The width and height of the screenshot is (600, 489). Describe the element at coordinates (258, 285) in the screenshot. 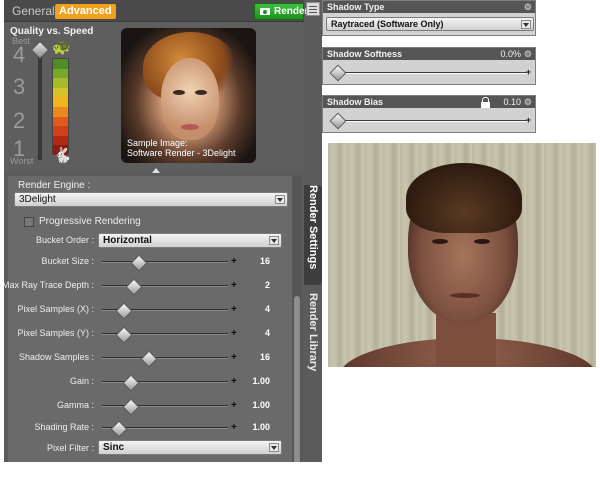

I see `param-value: 2` at that location.